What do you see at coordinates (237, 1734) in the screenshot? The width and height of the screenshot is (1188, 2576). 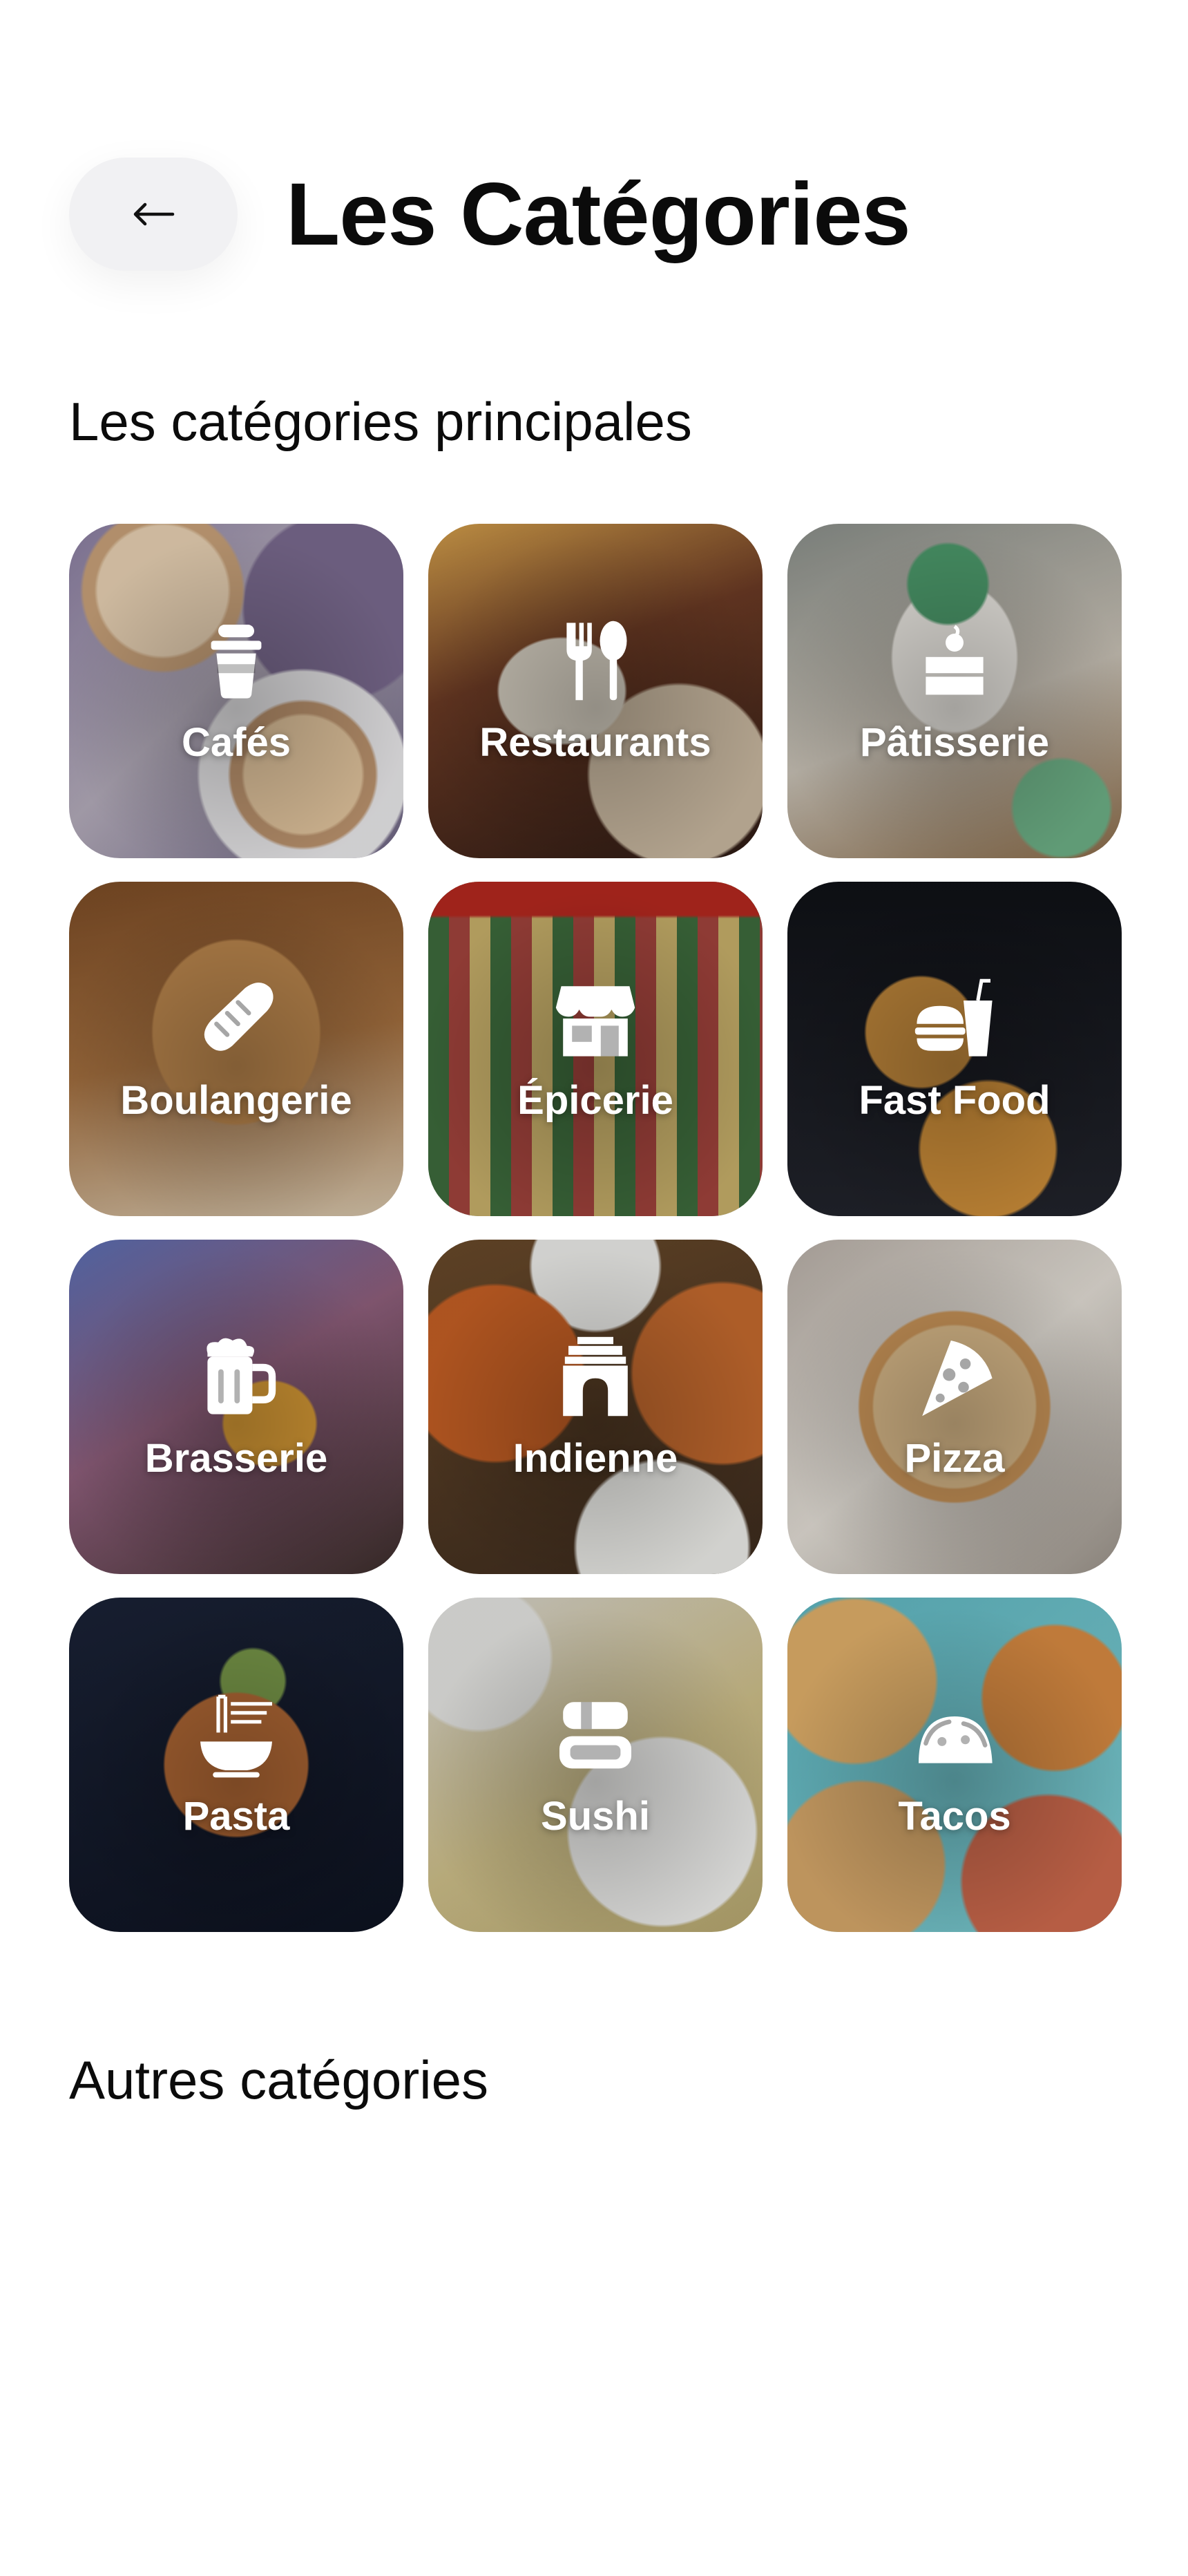 I see `pasta-icon` at bounding box center [237, 1734].